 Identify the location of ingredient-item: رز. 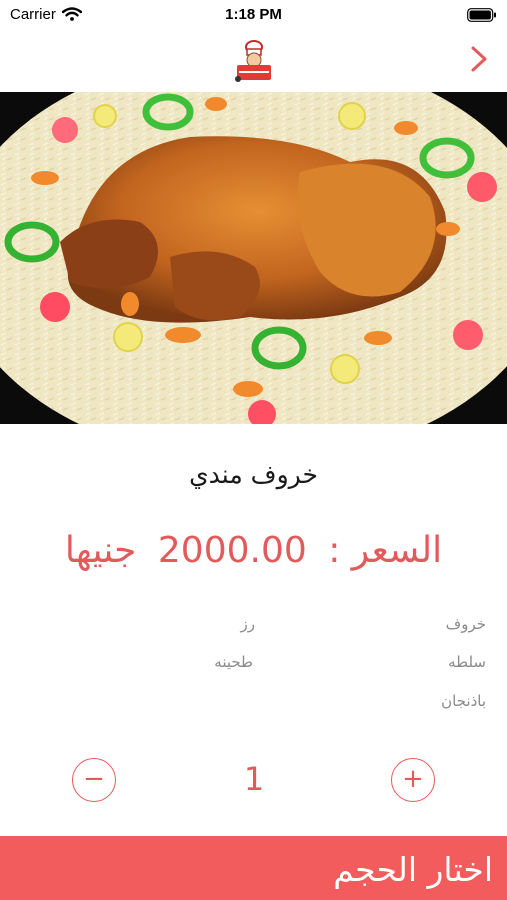
(248, 624).